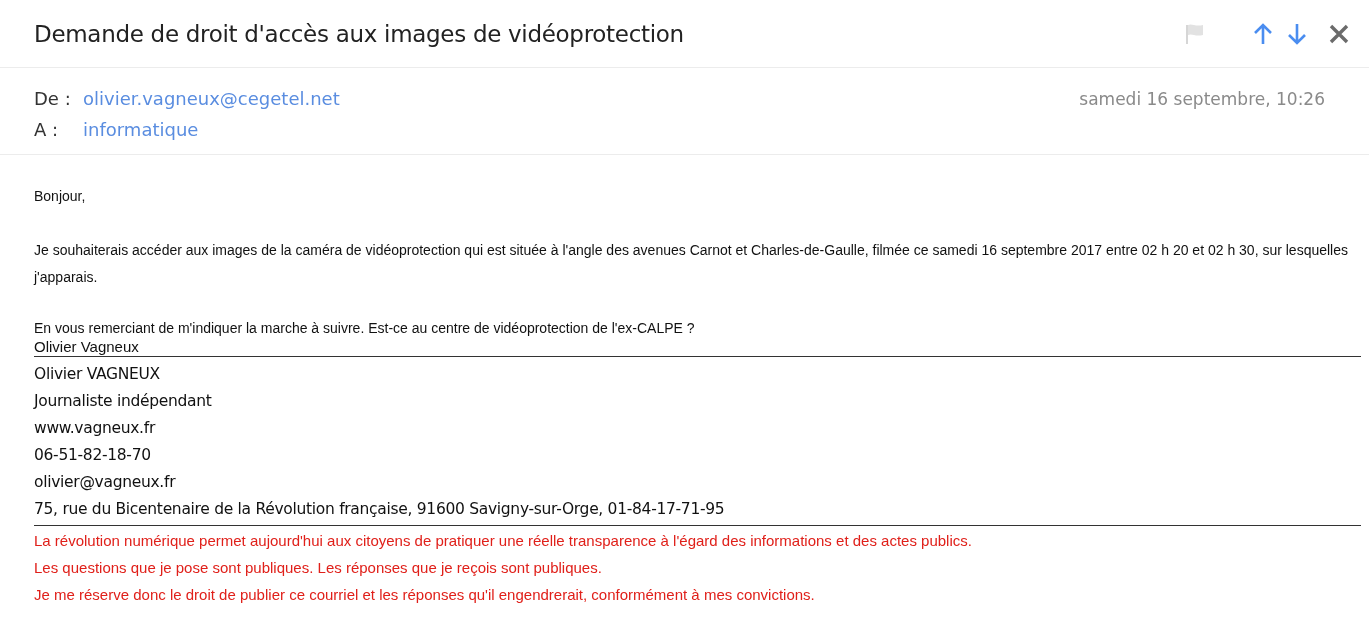  I want to click on notice-line: Je me réserve donc le droit de publier ce courriel et les réponses qu'il engendrerait, conformément à mes convictions., so click(425, 595).